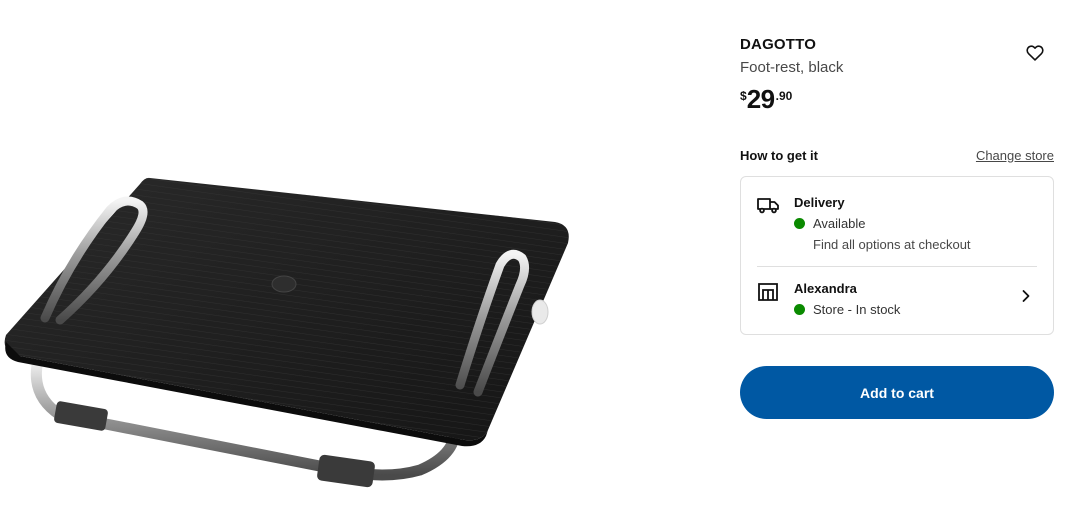  I want to click on delivery-status-text: Available, so click(839, 223).